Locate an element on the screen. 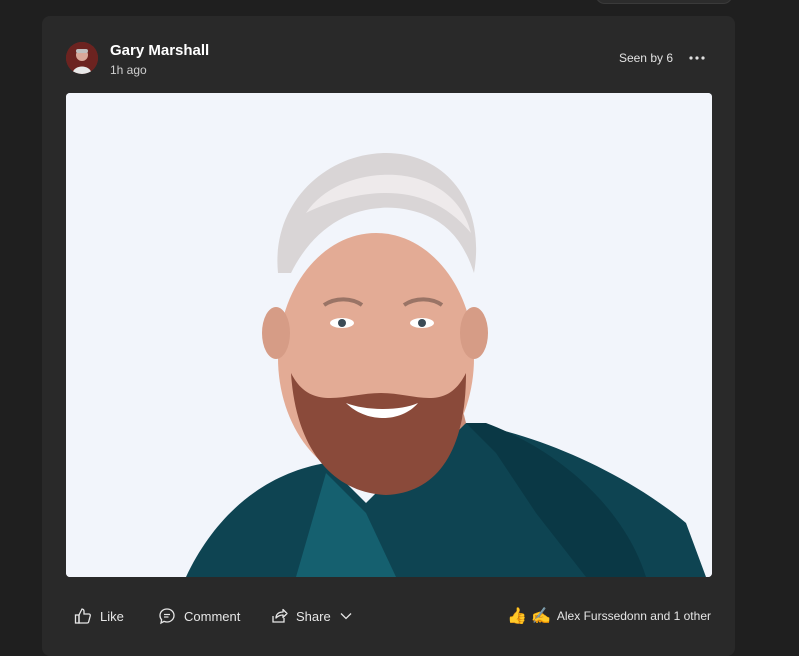 This screenshot has height=656, width=799. avatar-image is located at coordinates (82, 58).